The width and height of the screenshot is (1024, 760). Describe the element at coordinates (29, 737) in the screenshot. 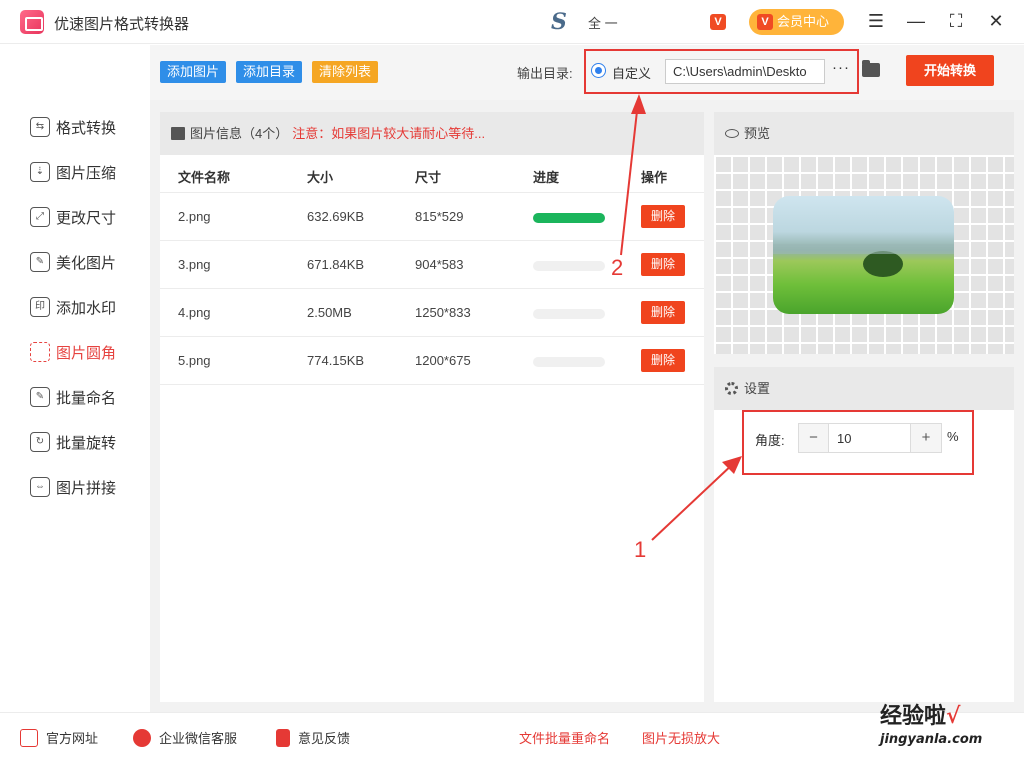

I see `website-icon` at that location.